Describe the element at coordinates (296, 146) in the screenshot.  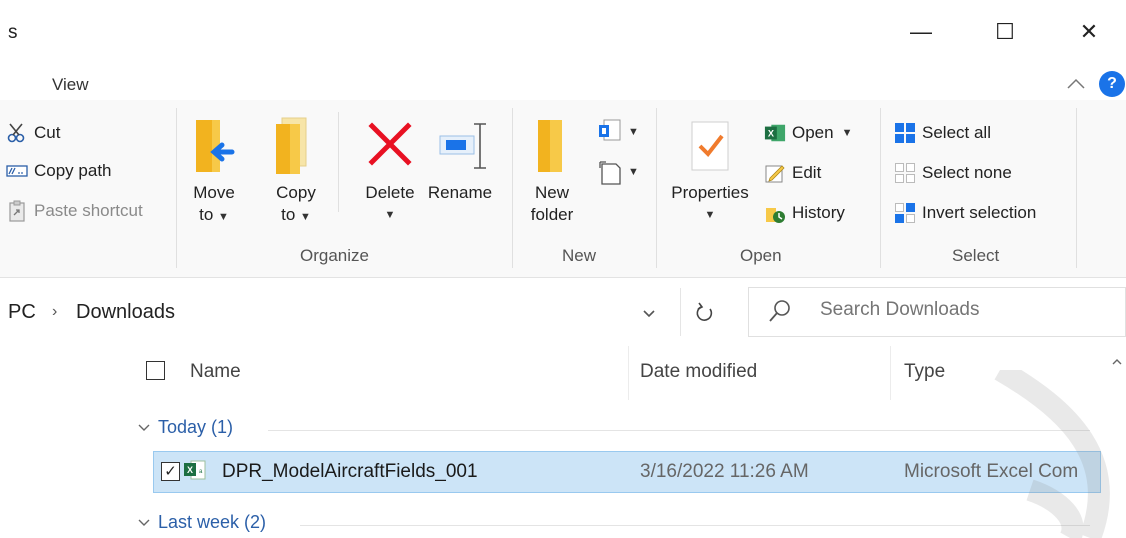
I see `copy-folder-icon` at that location.